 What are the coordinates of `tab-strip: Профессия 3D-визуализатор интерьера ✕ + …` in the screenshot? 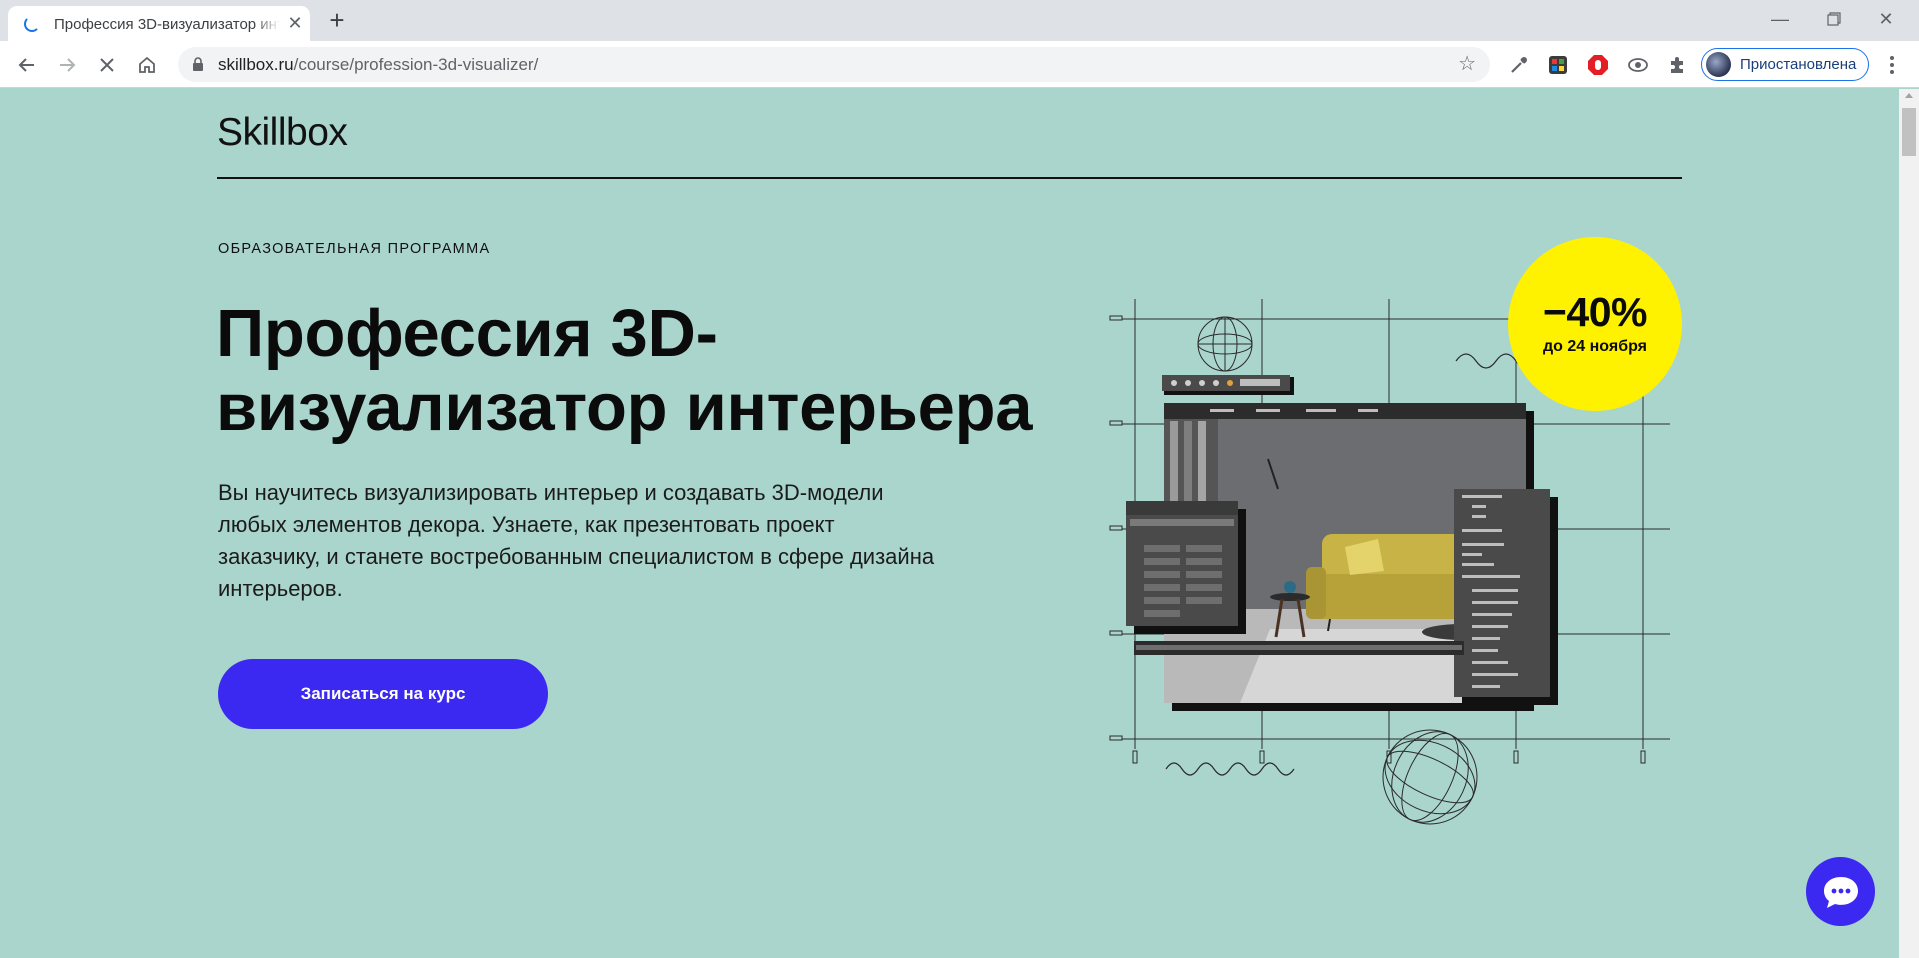 It's located at (959, 20).